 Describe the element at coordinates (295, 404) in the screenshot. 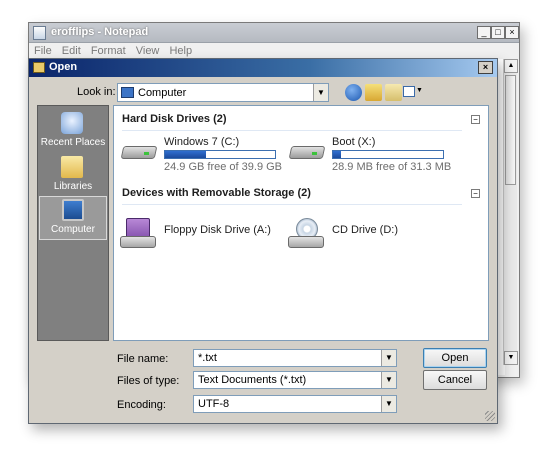

I see `encoding-select: UTF-8 ▼` at that location.